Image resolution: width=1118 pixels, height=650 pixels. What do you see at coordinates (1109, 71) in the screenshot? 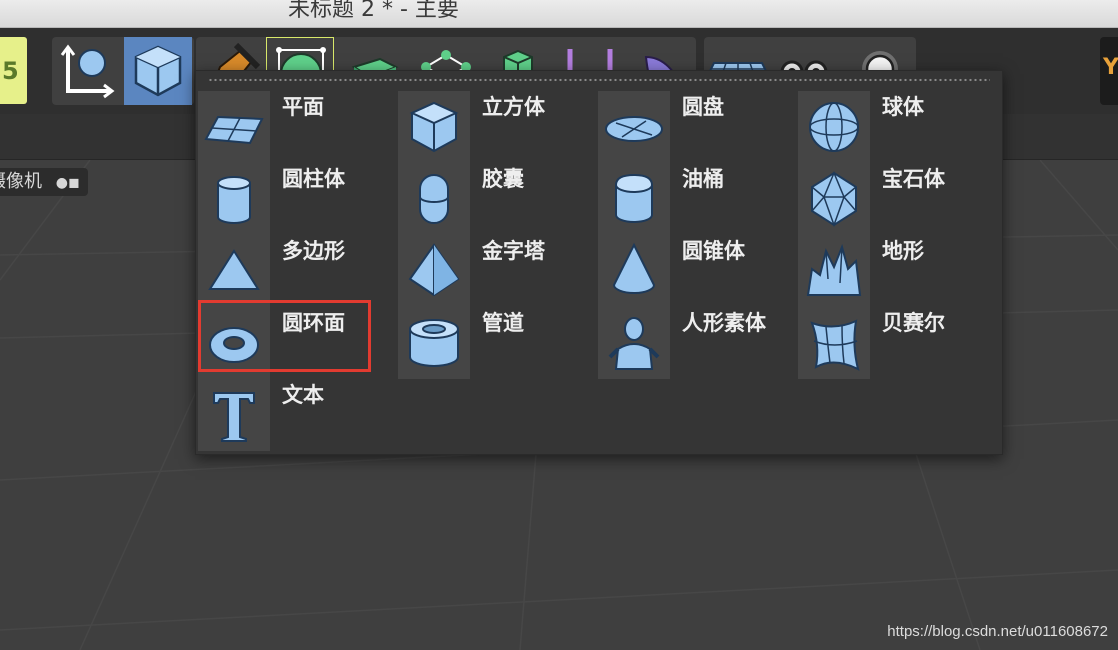
I see `render-settings-icon: Y` at bounding box center [1109, 71].